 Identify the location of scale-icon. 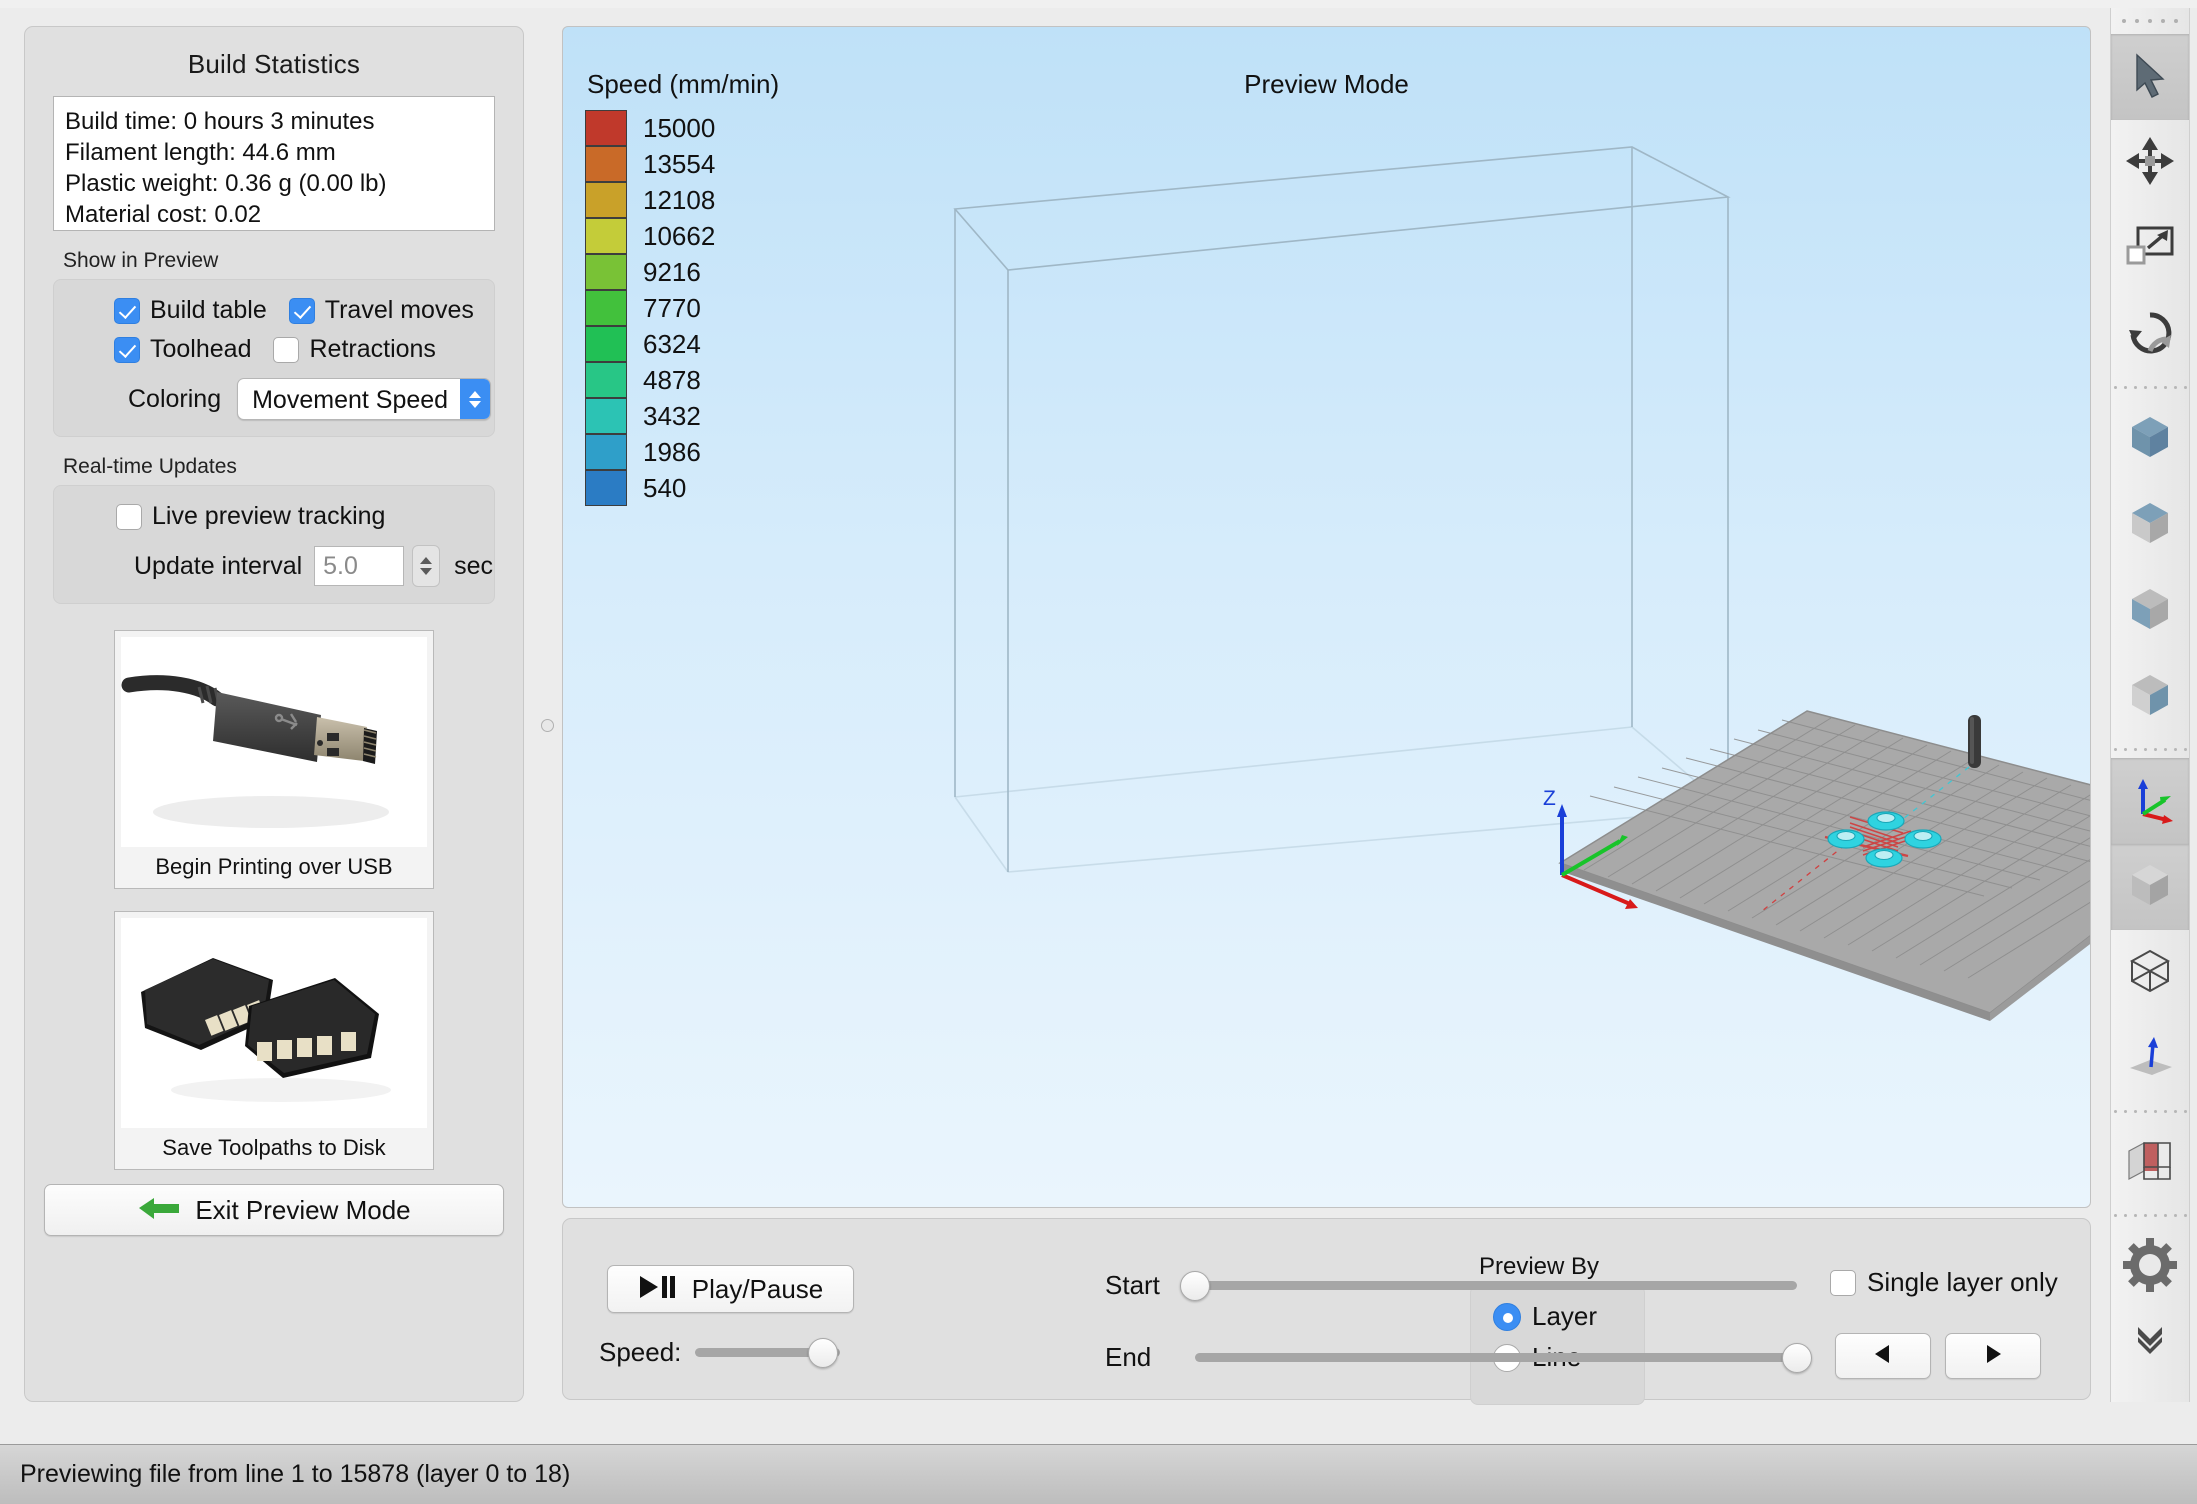
(2150, 249).